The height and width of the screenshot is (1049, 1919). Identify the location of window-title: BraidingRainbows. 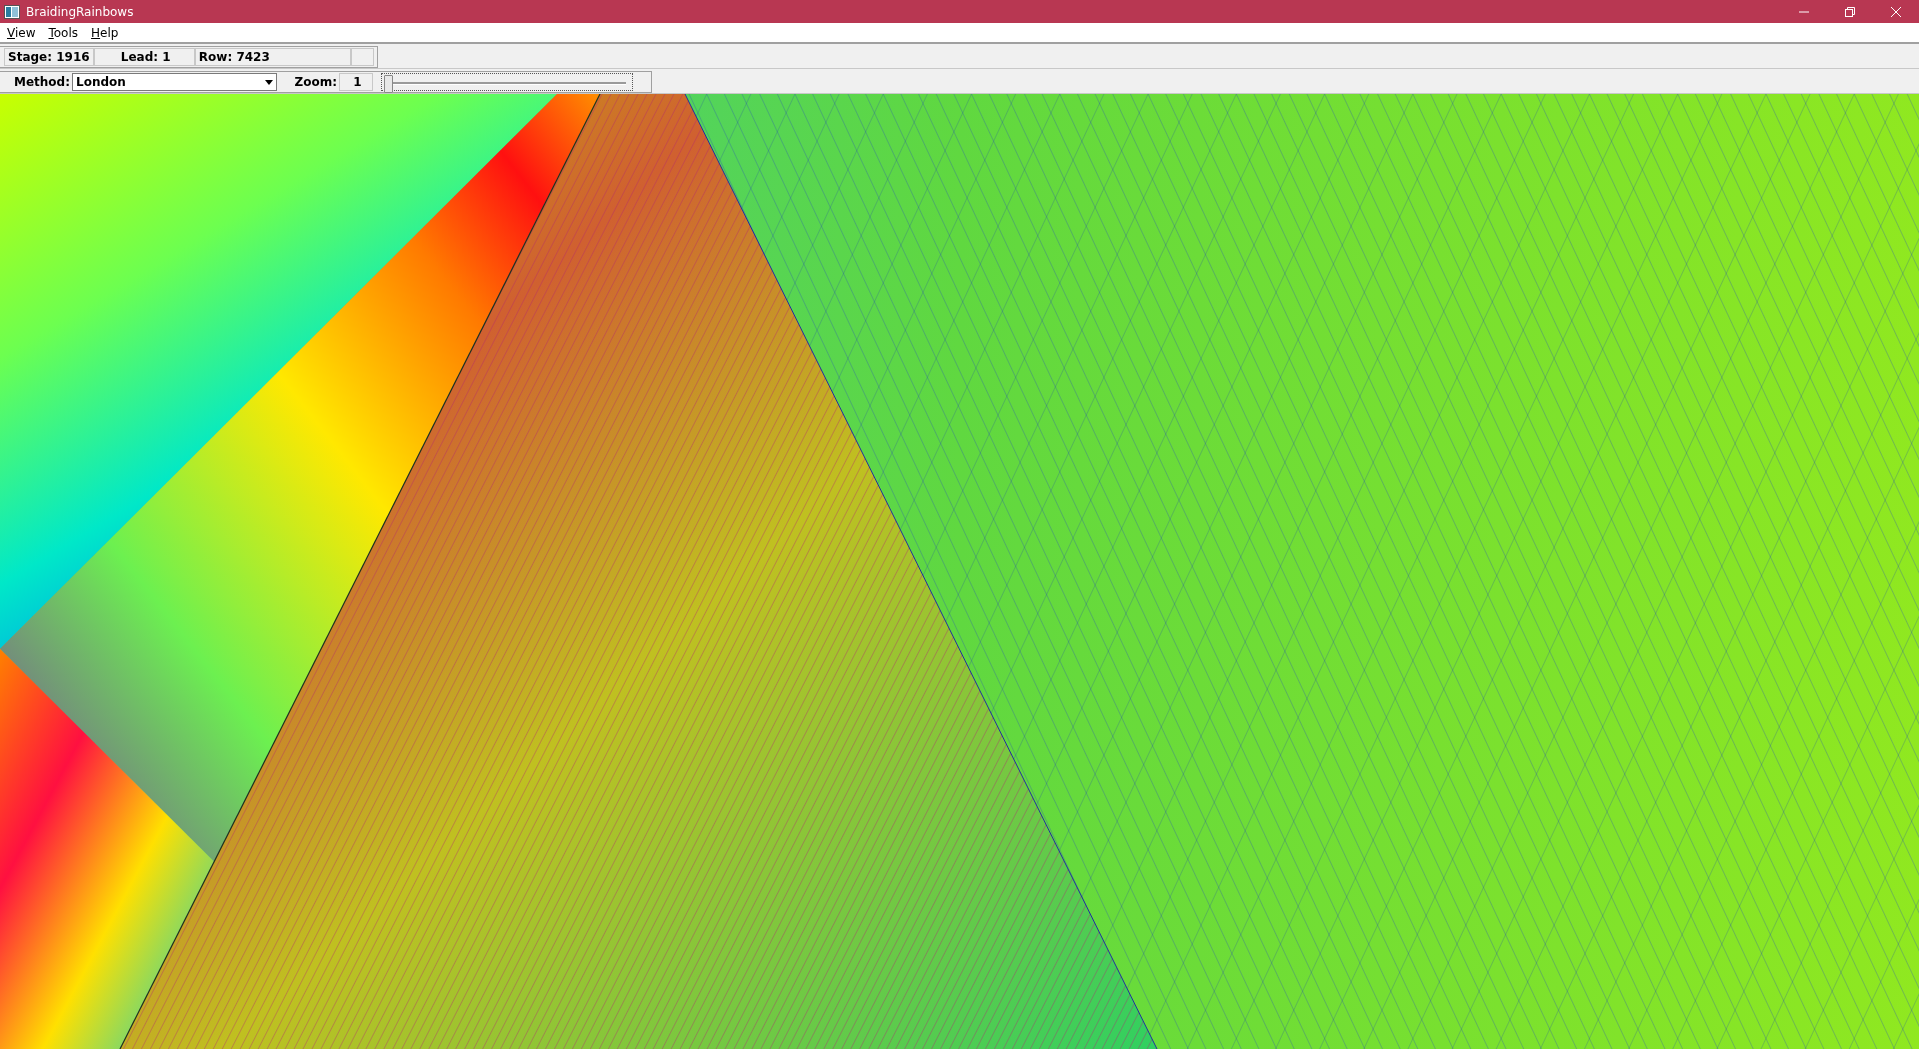
(80, 11).